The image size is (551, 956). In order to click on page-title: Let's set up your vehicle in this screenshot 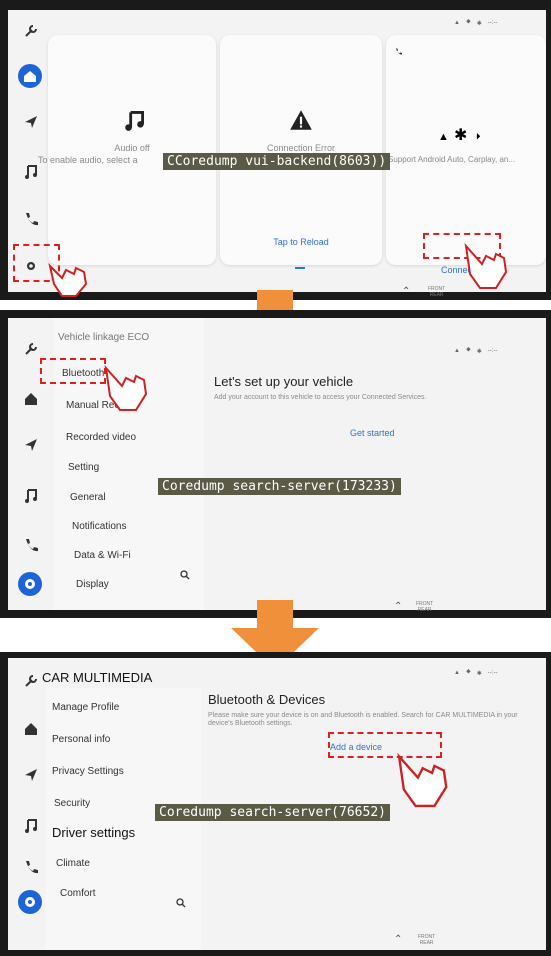, I will do `click(284, 381)`.